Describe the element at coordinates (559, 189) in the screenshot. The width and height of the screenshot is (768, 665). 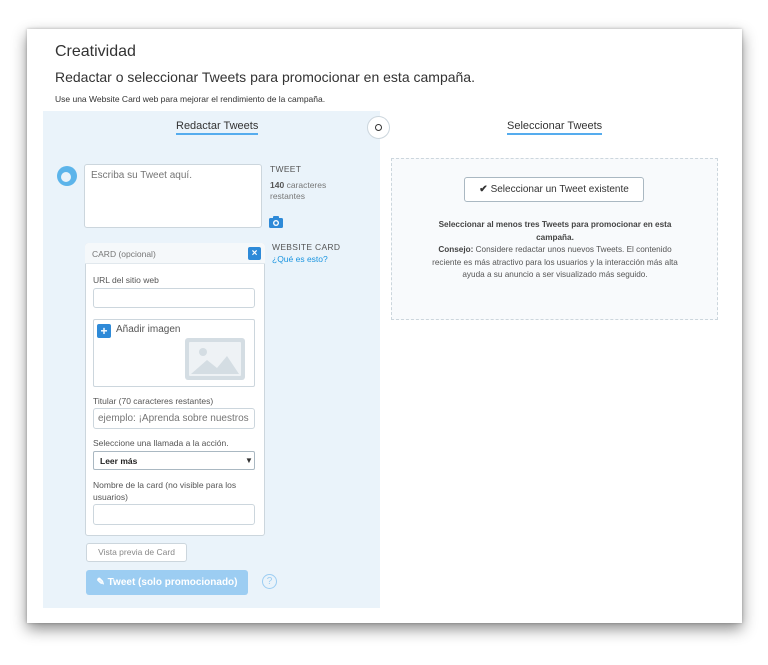
I see `select-existing-label: Seleccionar un Tweet existente` at that location.